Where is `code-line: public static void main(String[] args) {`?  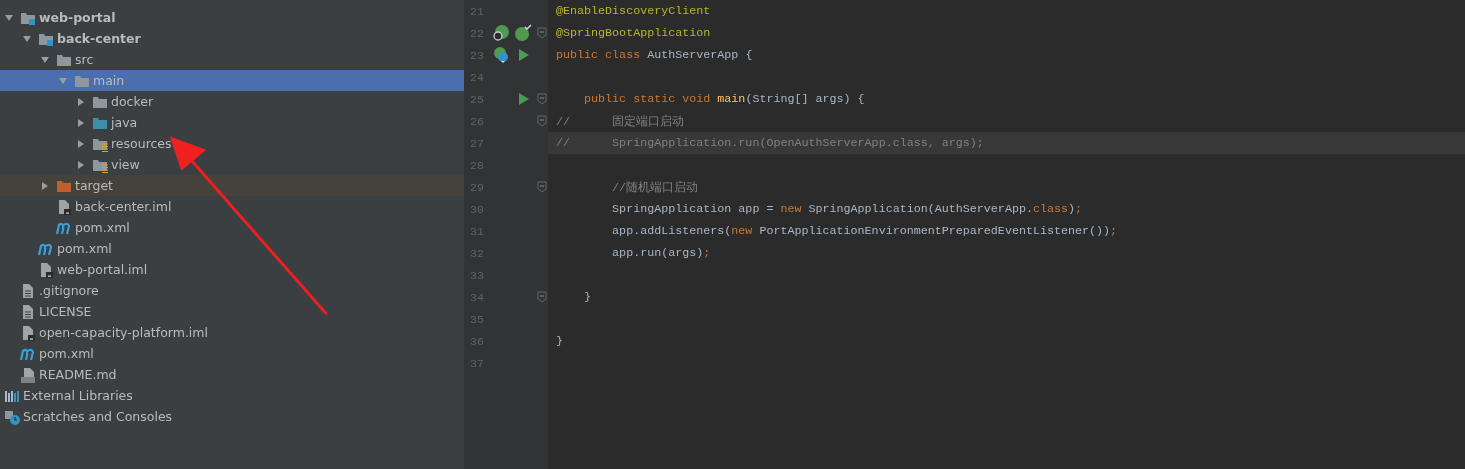
code-line: public static void main(String[] args) { is located at coordinates (724, 99).